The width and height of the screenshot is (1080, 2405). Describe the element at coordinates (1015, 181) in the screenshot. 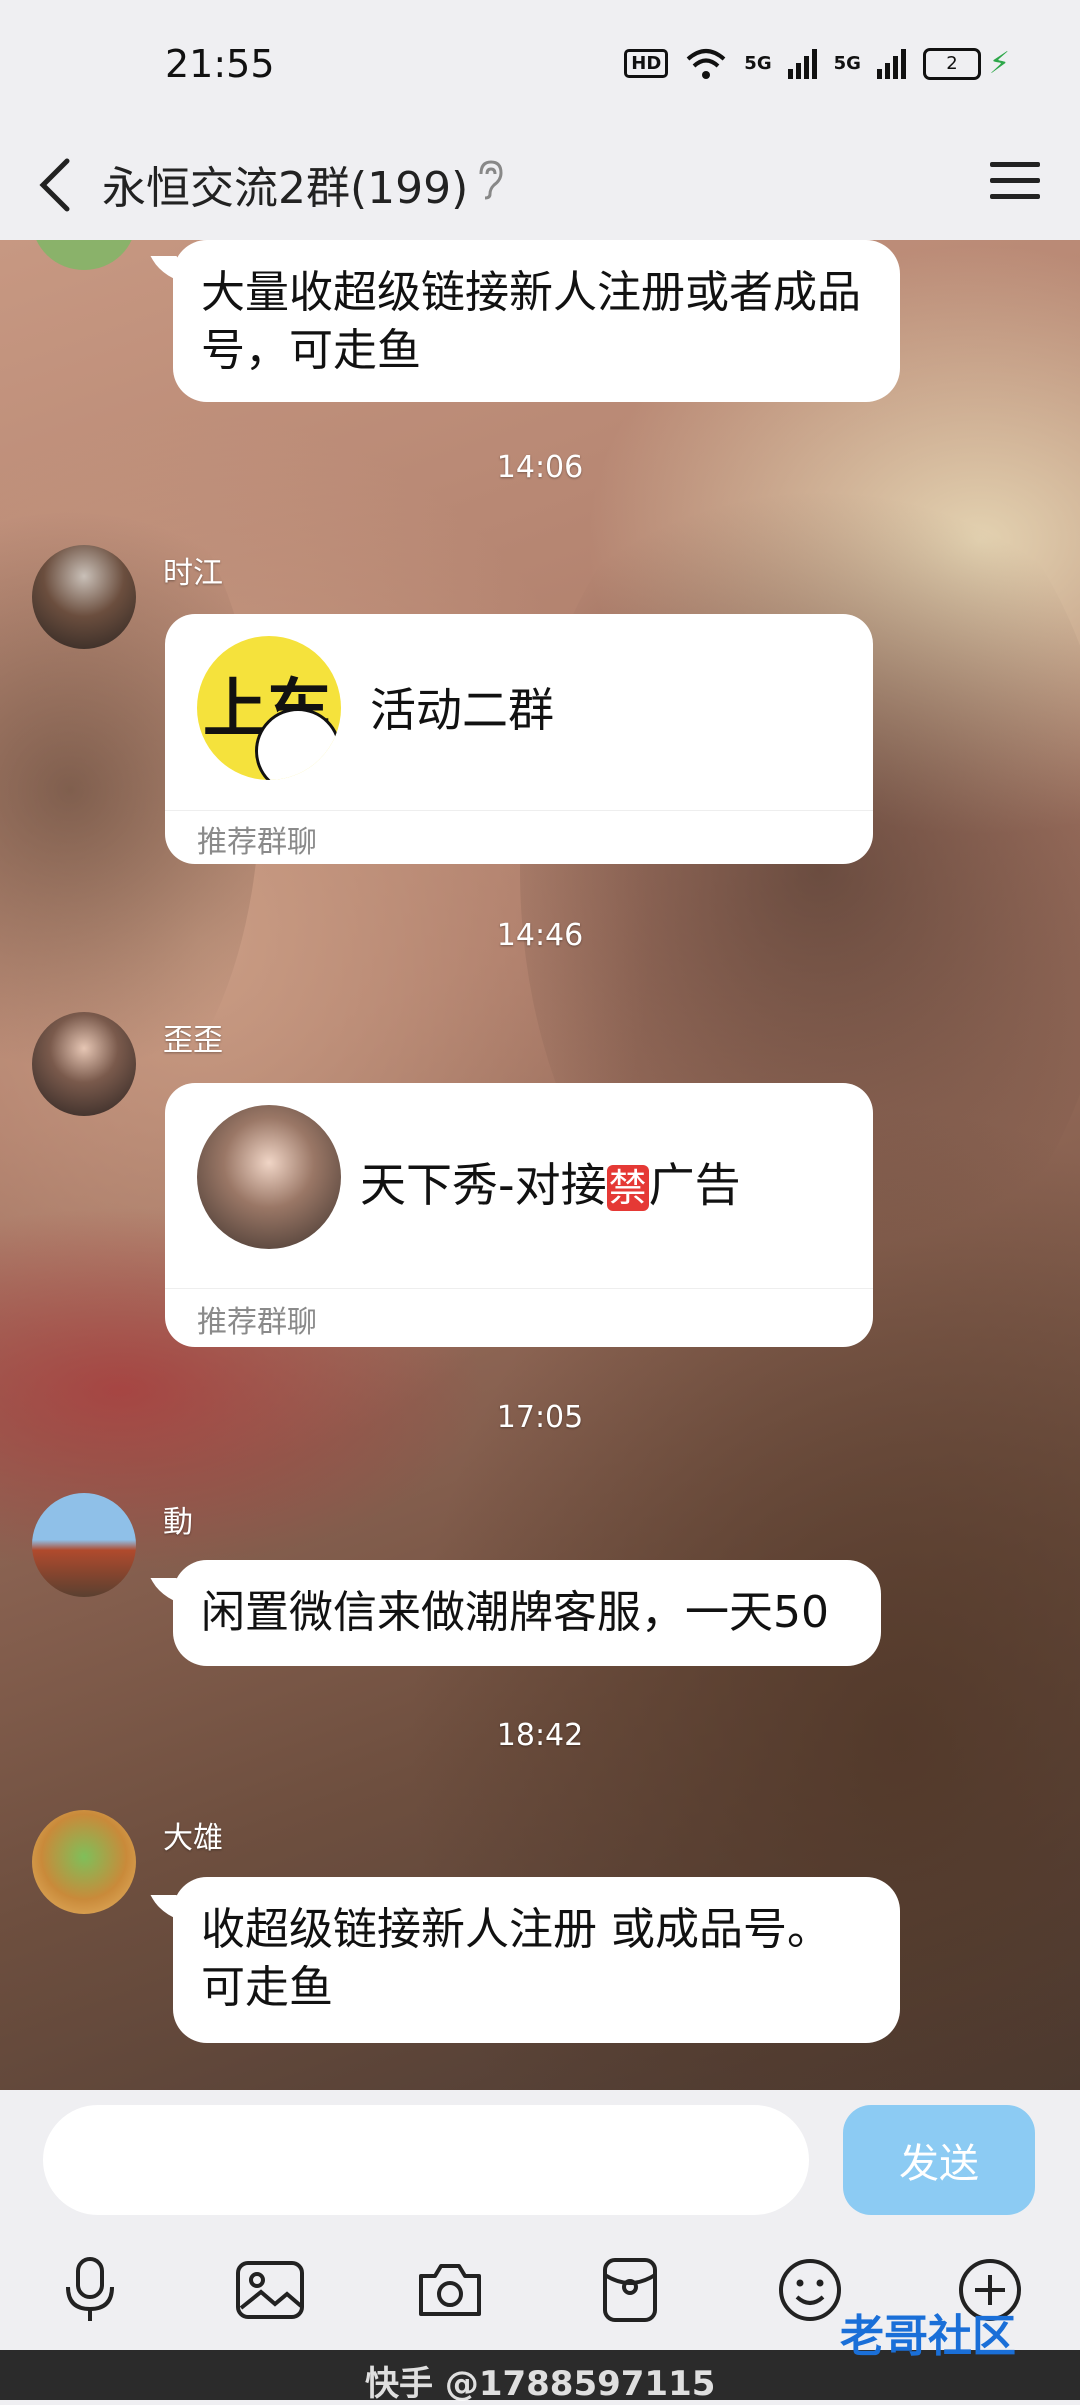

I see `menu-icon` at that location.